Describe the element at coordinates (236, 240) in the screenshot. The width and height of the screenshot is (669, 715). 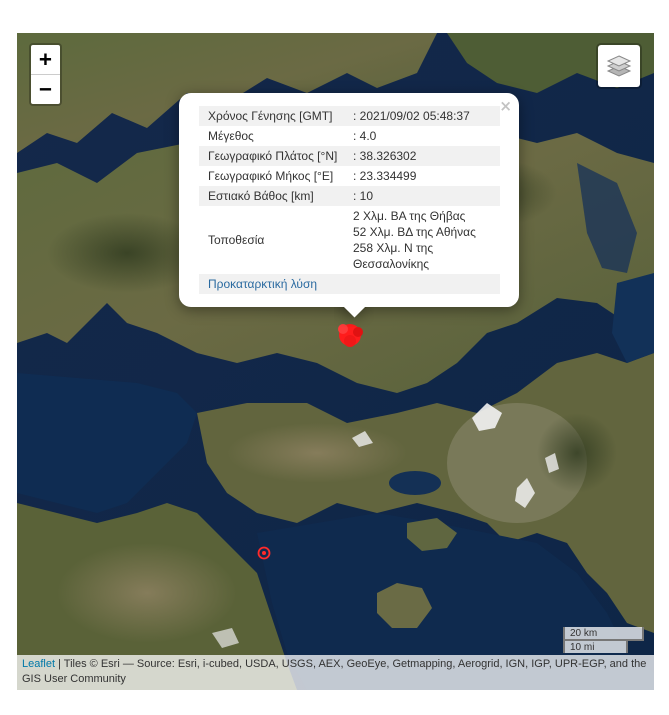
I see `popup-row-key: Τοποθεσία` at that location.